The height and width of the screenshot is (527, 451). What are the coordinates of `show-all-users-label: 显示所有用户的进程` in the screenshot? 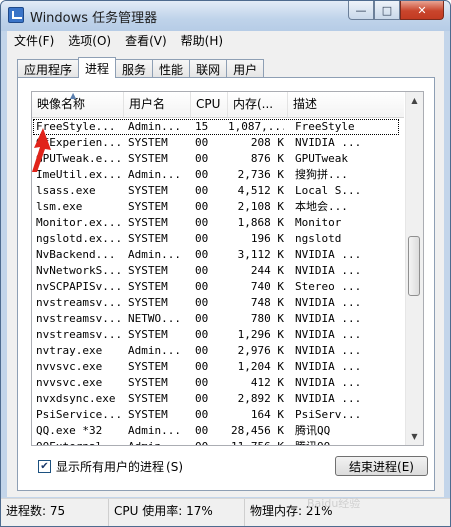 It's located at (110, 467).